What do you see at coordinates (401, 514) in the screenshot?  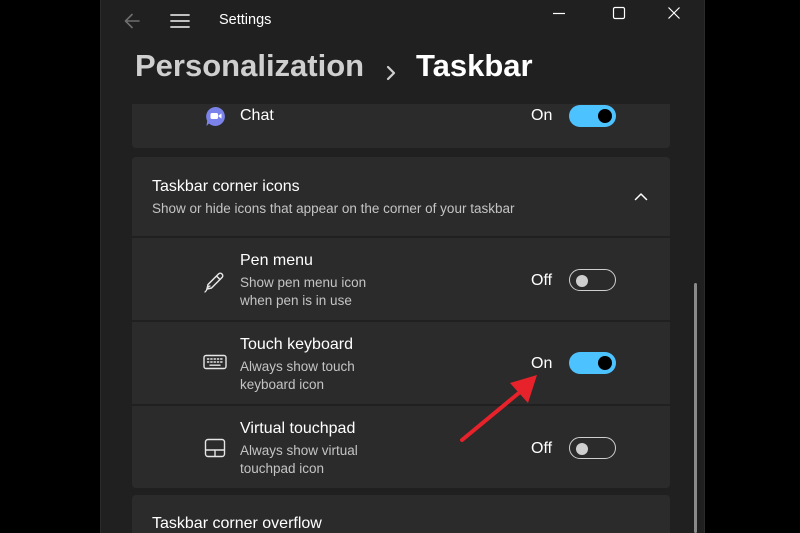 I see `taskbar-corner-overflow-header: Taskbar corner overflow` at bounding box center [401, 514].